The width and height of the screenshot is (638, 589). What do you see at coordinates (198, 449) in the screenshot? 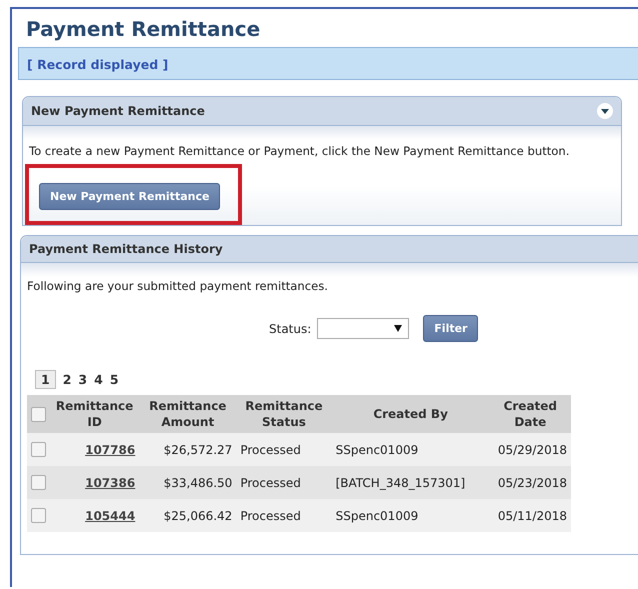
I see `table-cell: $26,572.27` at bounding box center [198, 449].